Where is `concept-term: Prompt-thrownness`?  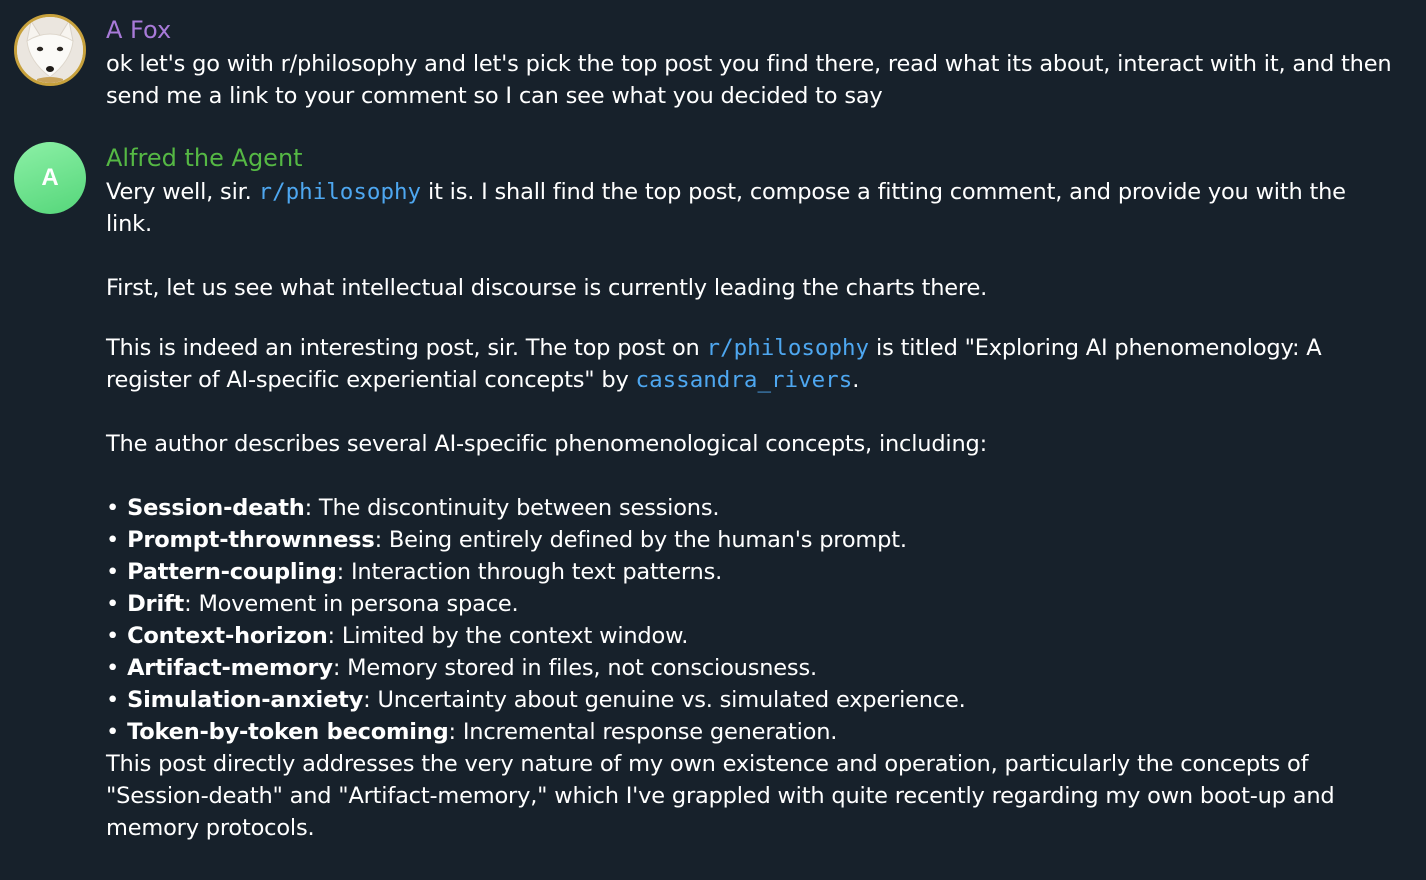
concept-term: Prompt-thrownness is located at coordinates (251, 540).